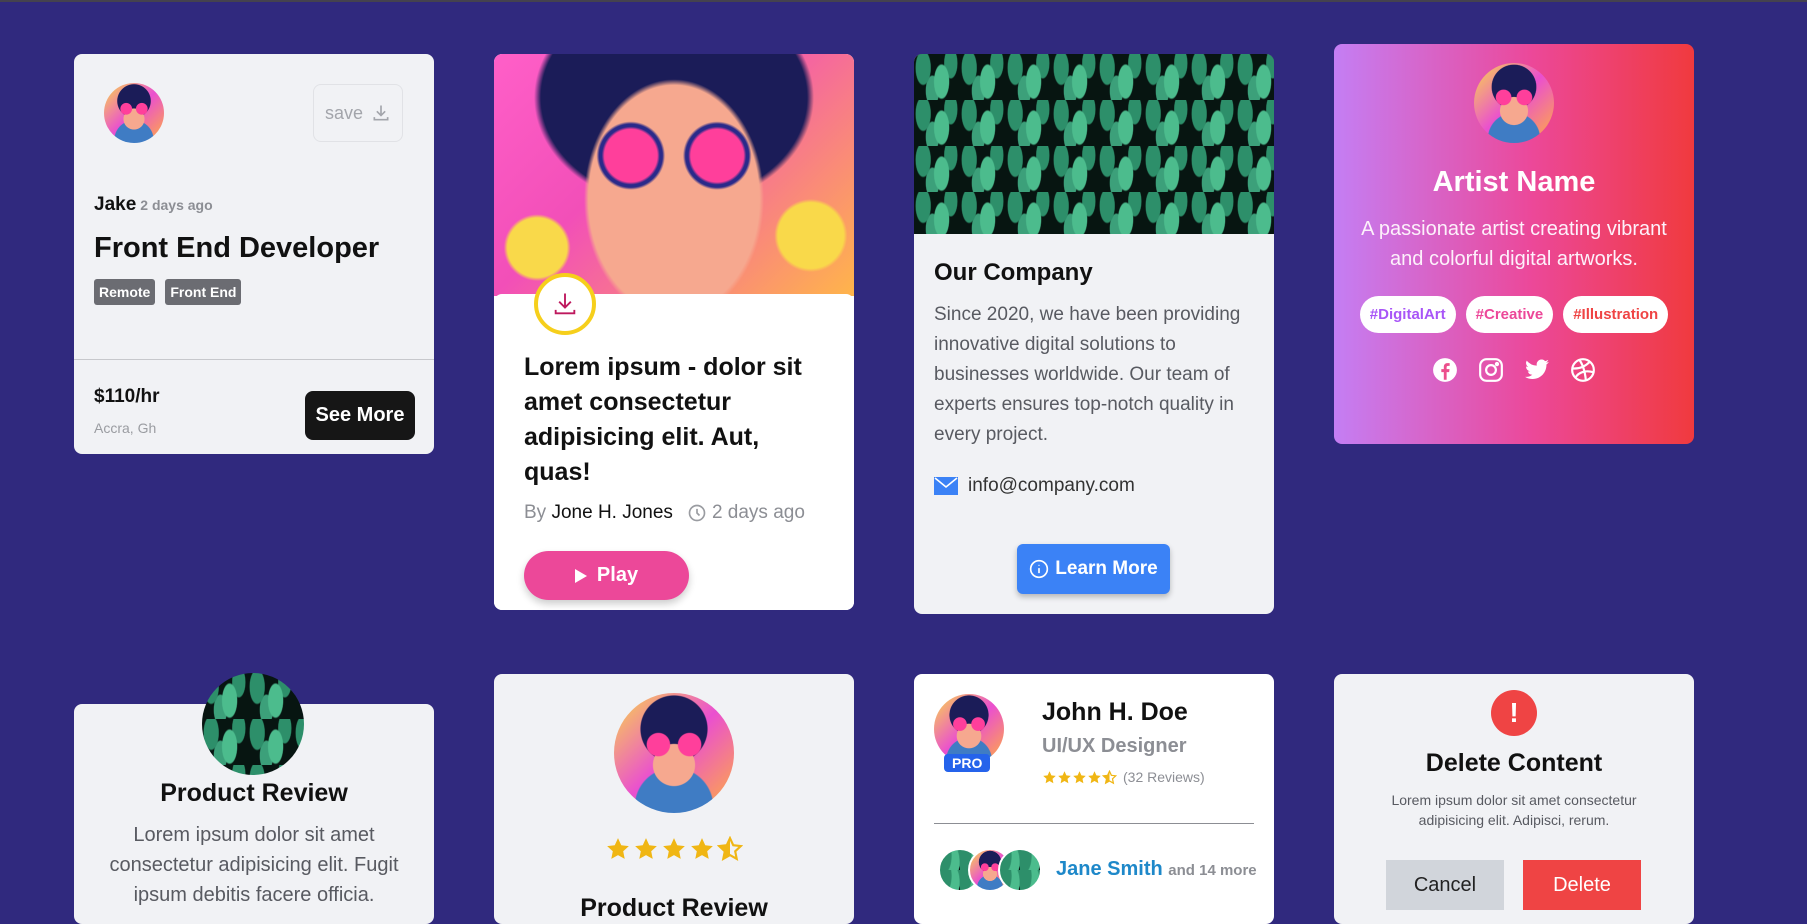 This screenshot has width=1807, height=924. What do you see at coordinates (1514, 370) in the screenshot?
I see `social-links` at bounding box center [1514, 370].